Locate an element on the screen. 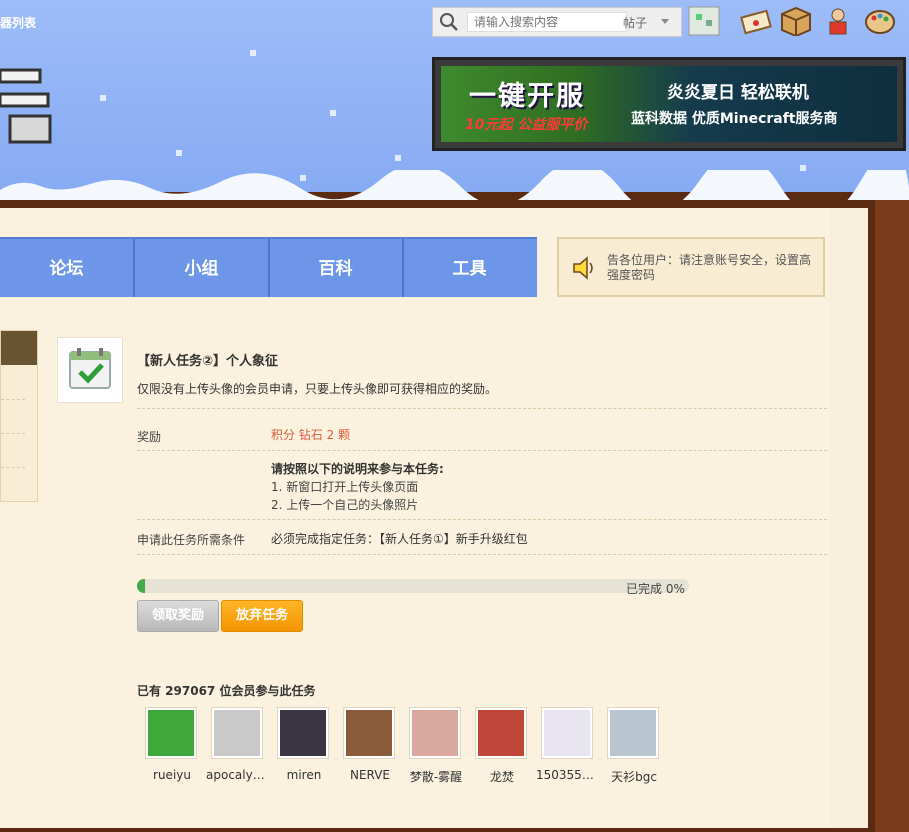  palette-icon is located at coordinates (880, 21).